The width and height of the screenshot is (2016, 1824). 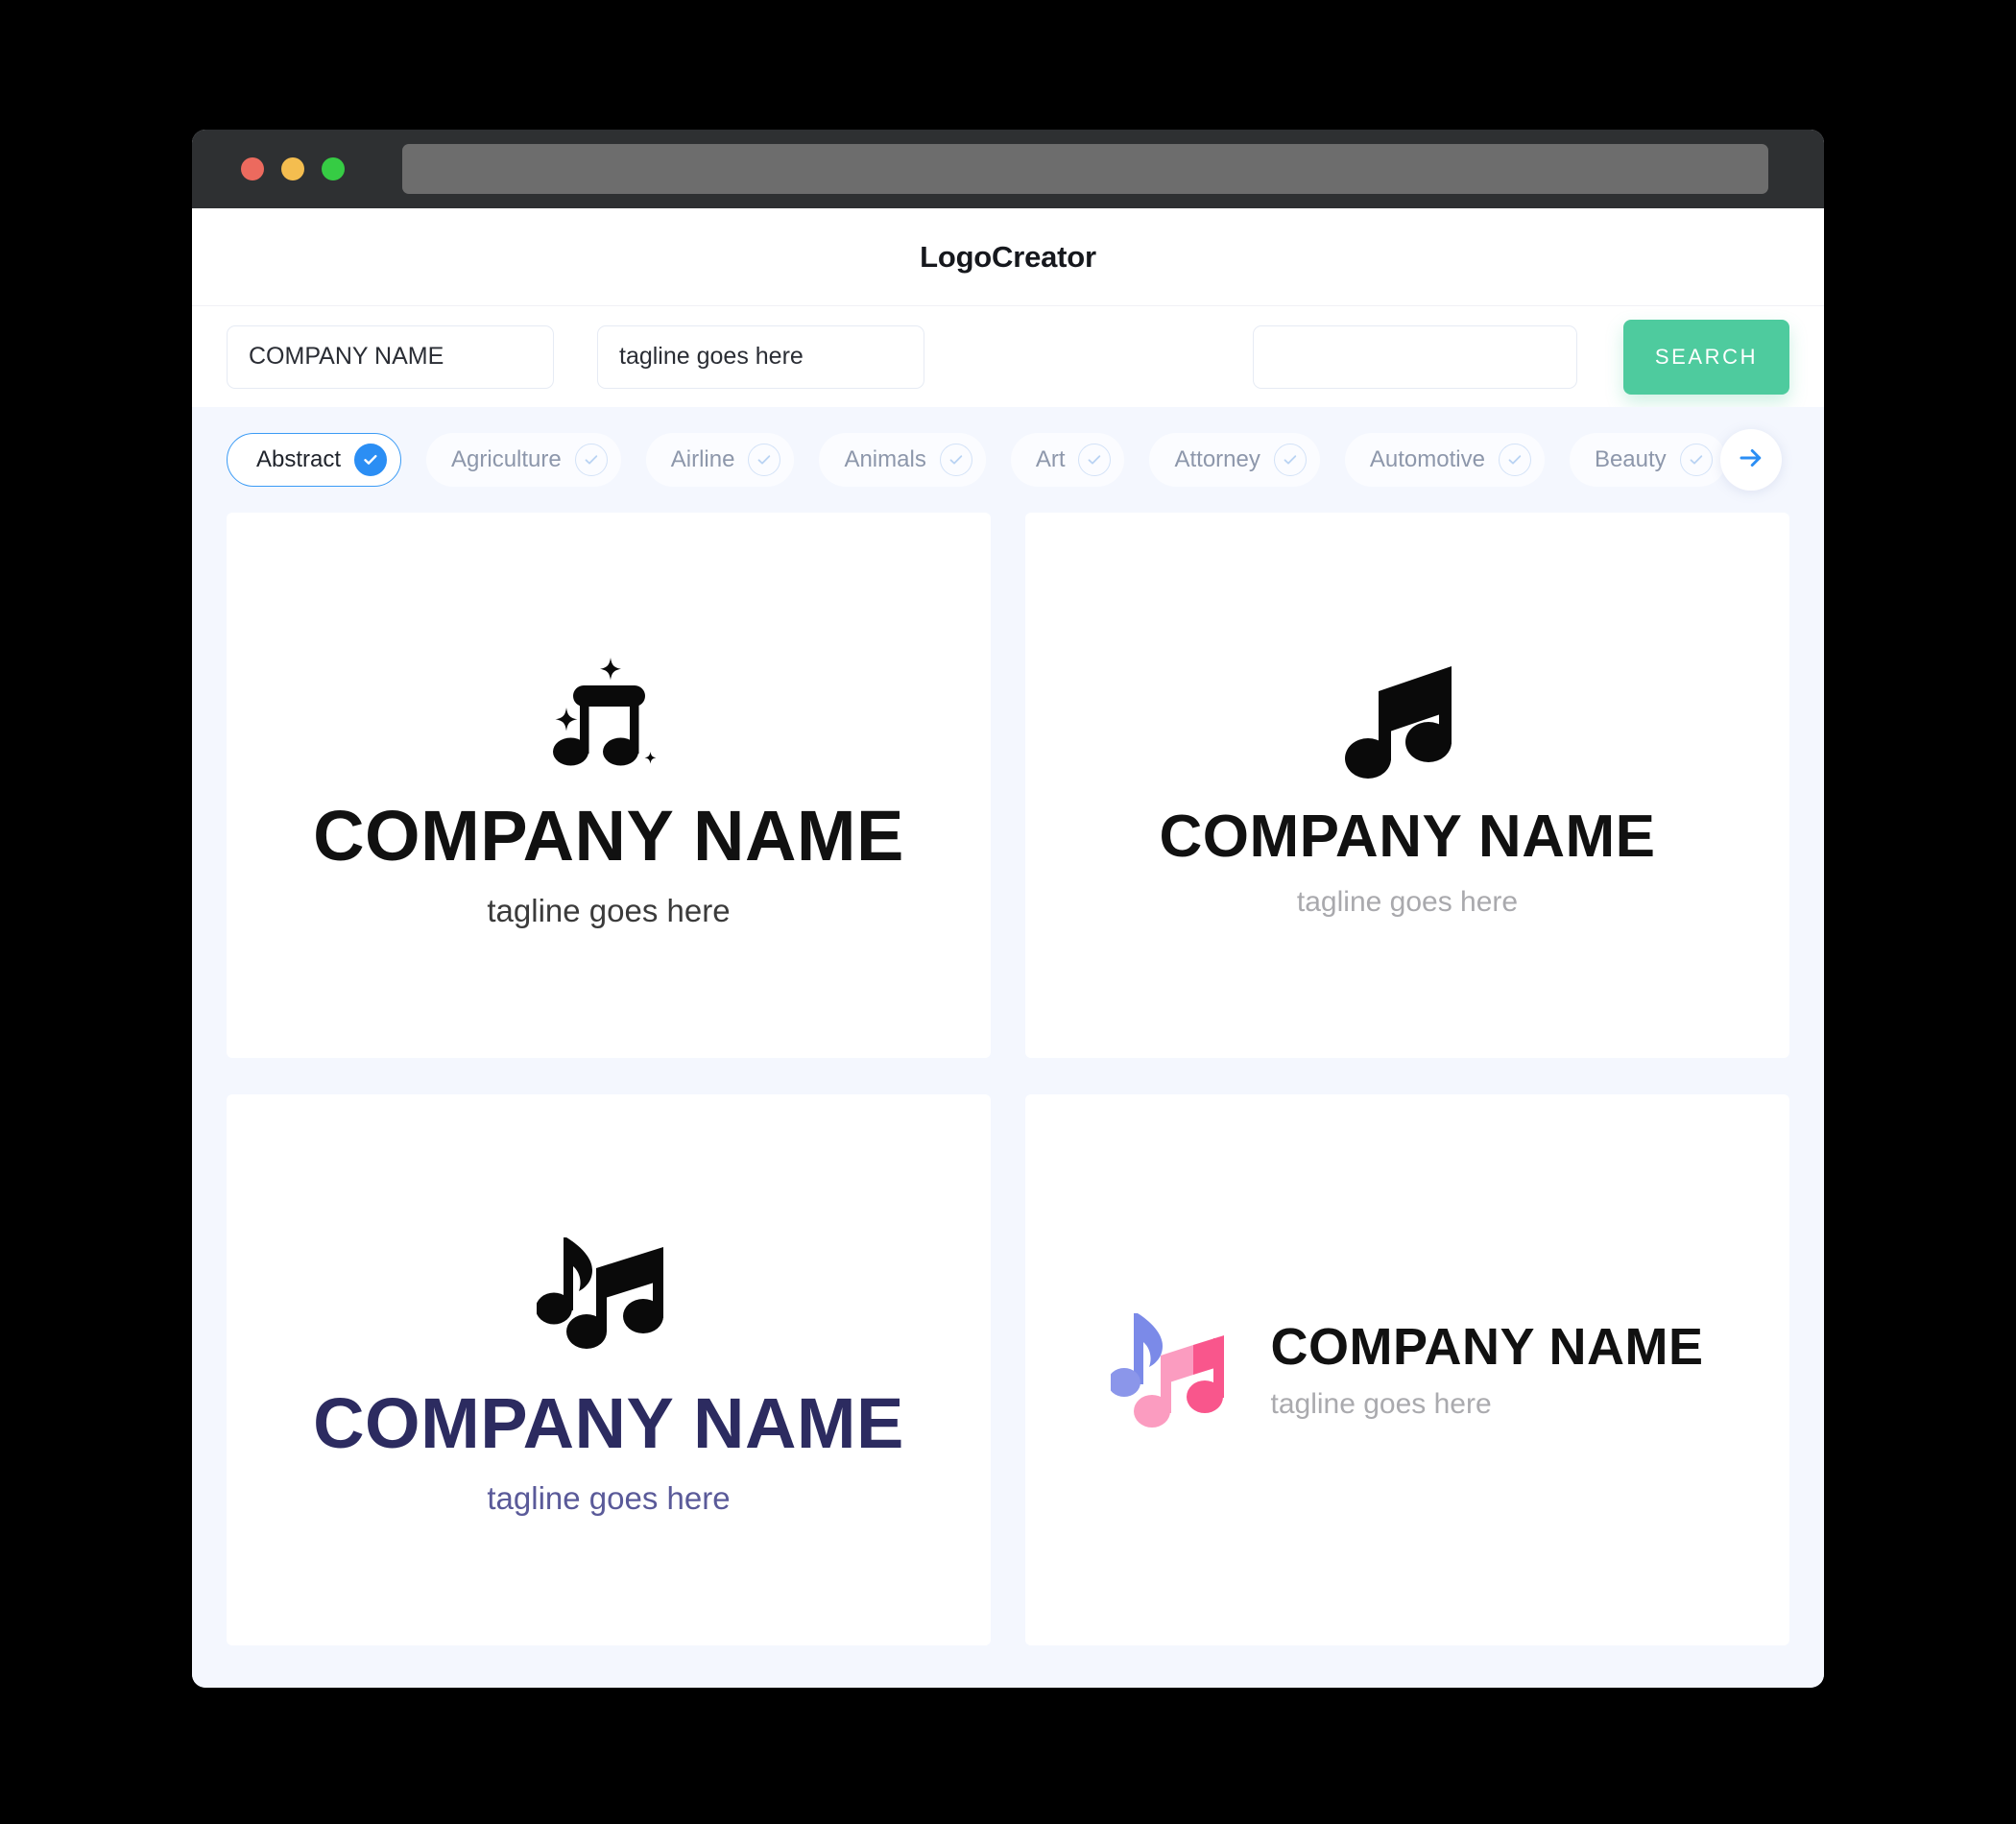 I want to click on arrow-right-icon, so click(x=1751, y=461).